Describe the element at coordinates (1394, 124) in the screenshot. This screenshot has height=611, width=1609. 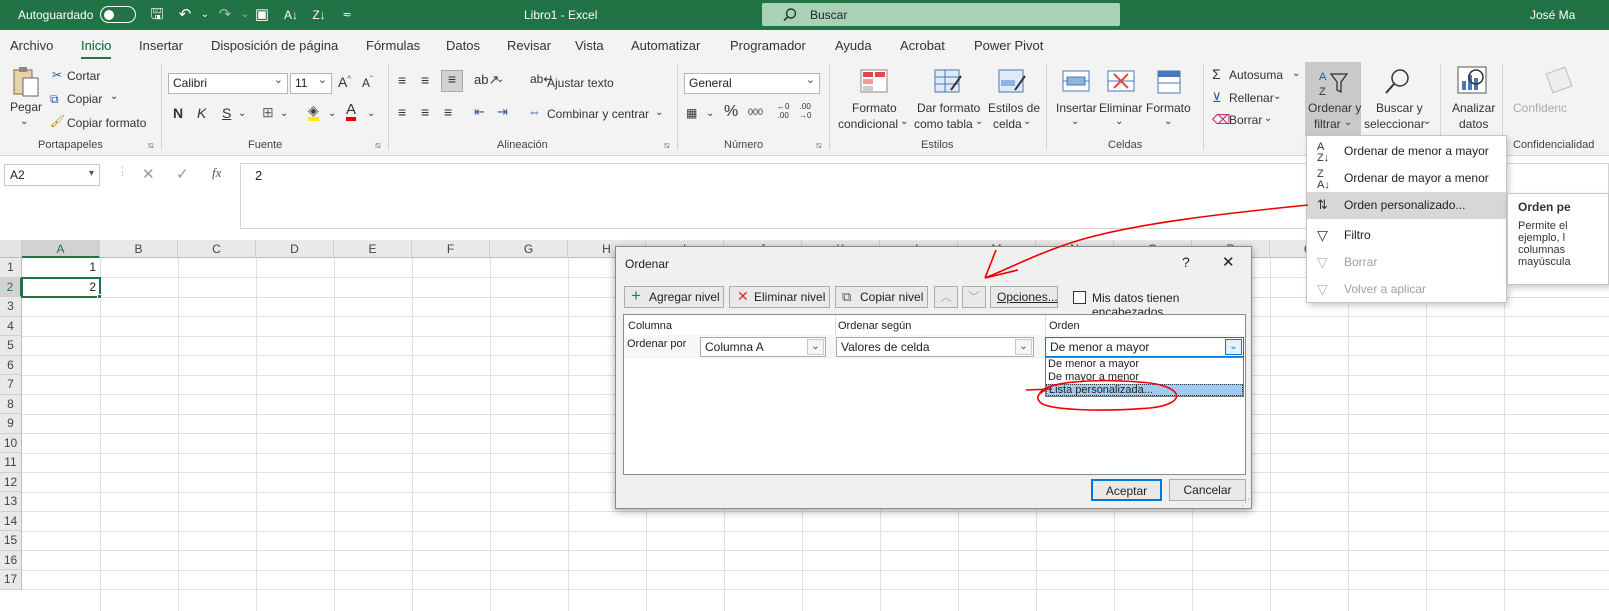
I see `find-select-label-2: seleccionar` at that location.